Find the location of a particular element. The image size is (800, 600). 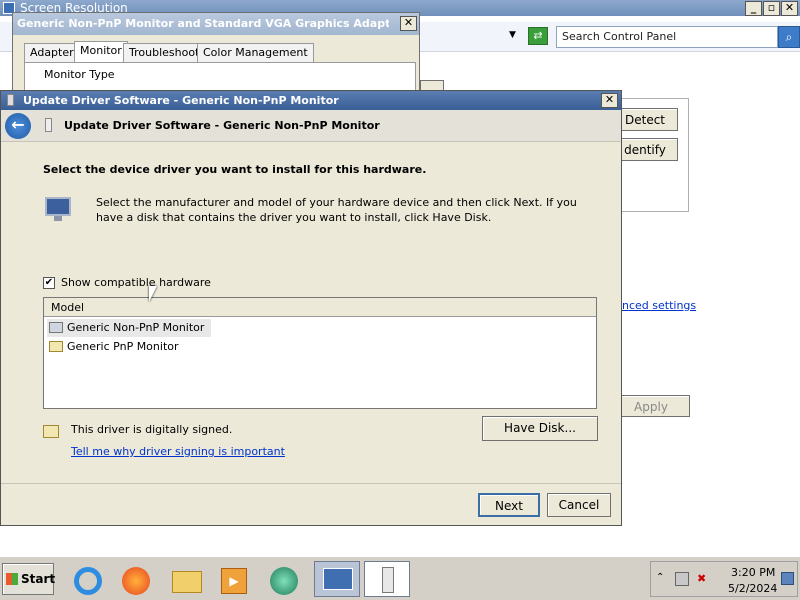

model-column-header: Model is located at coordinates (320, 307).